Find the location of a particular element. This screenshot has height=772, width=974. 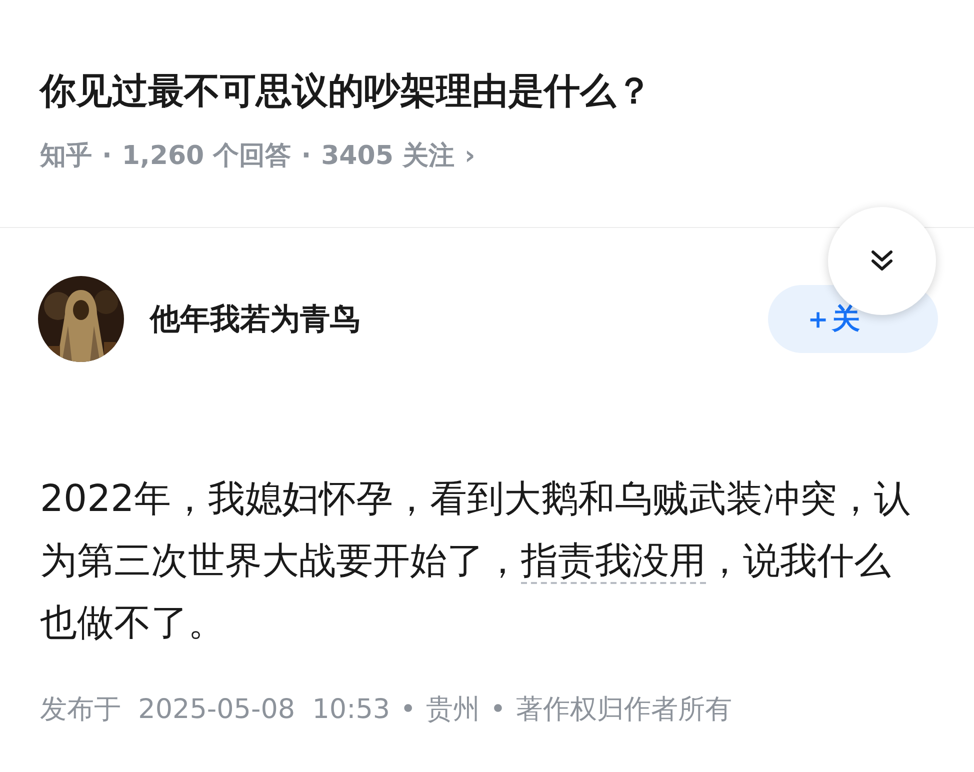

answer-count: 1,260 个回答 is located at coordinates (207, 156).